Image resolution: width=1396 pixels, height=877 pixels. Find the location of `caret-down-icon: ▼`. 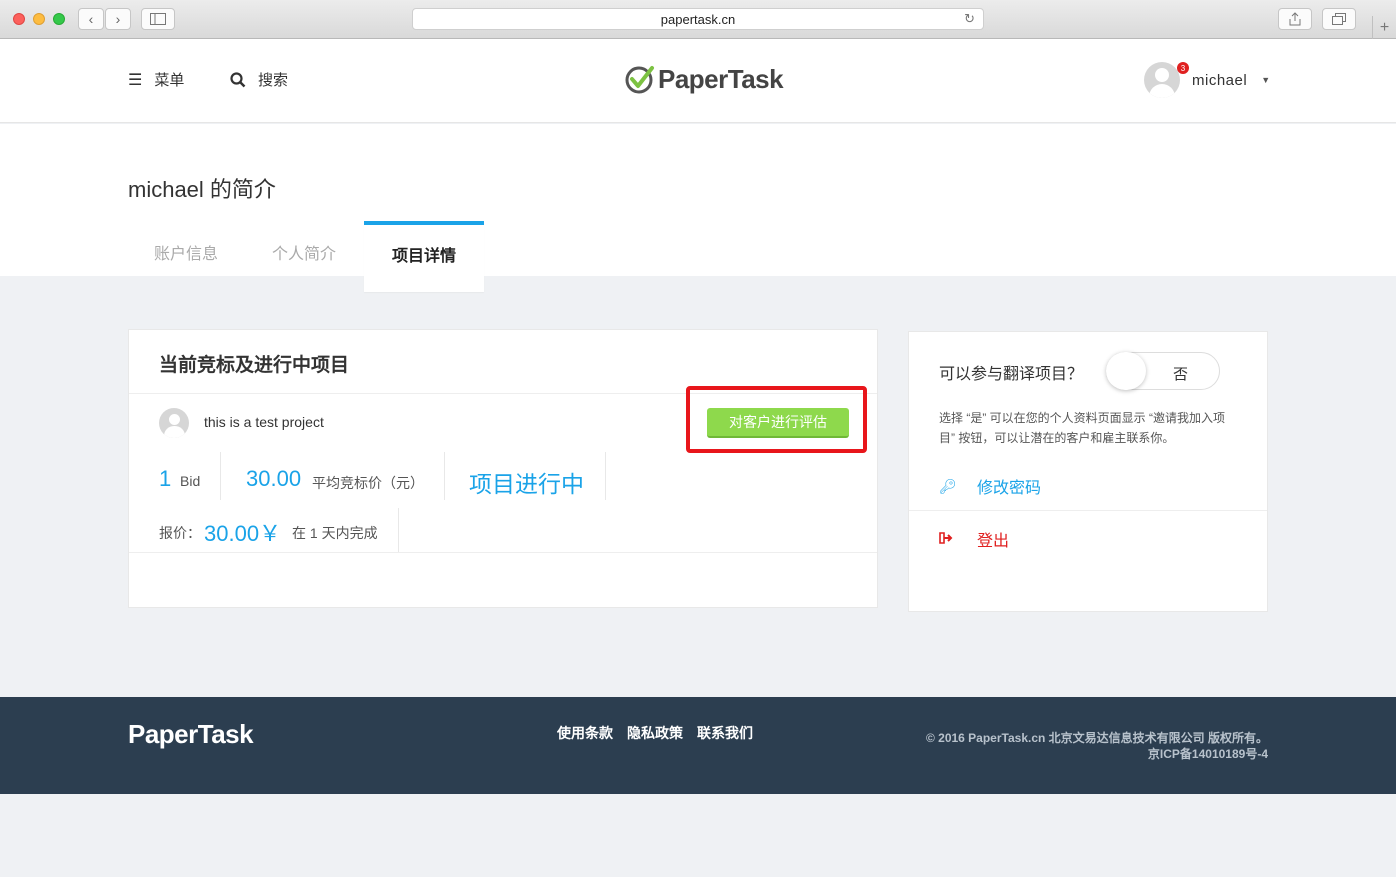

caret-down-icon: ▼ is located at coordinates (1266, 80).